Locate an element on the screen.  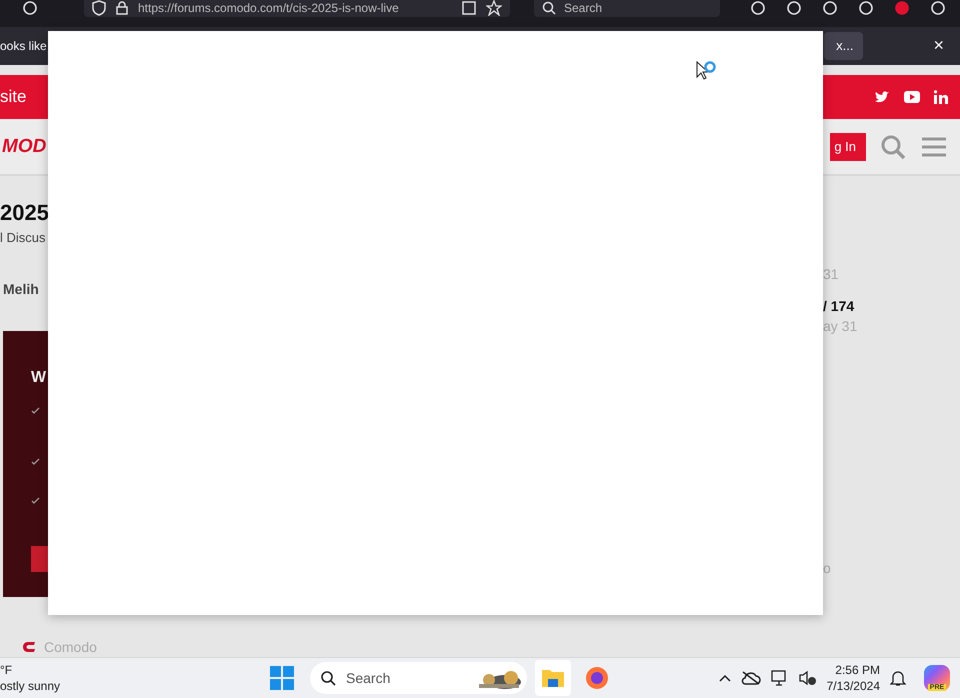
footer-text: Comodo is located at coordinates (70, 647).